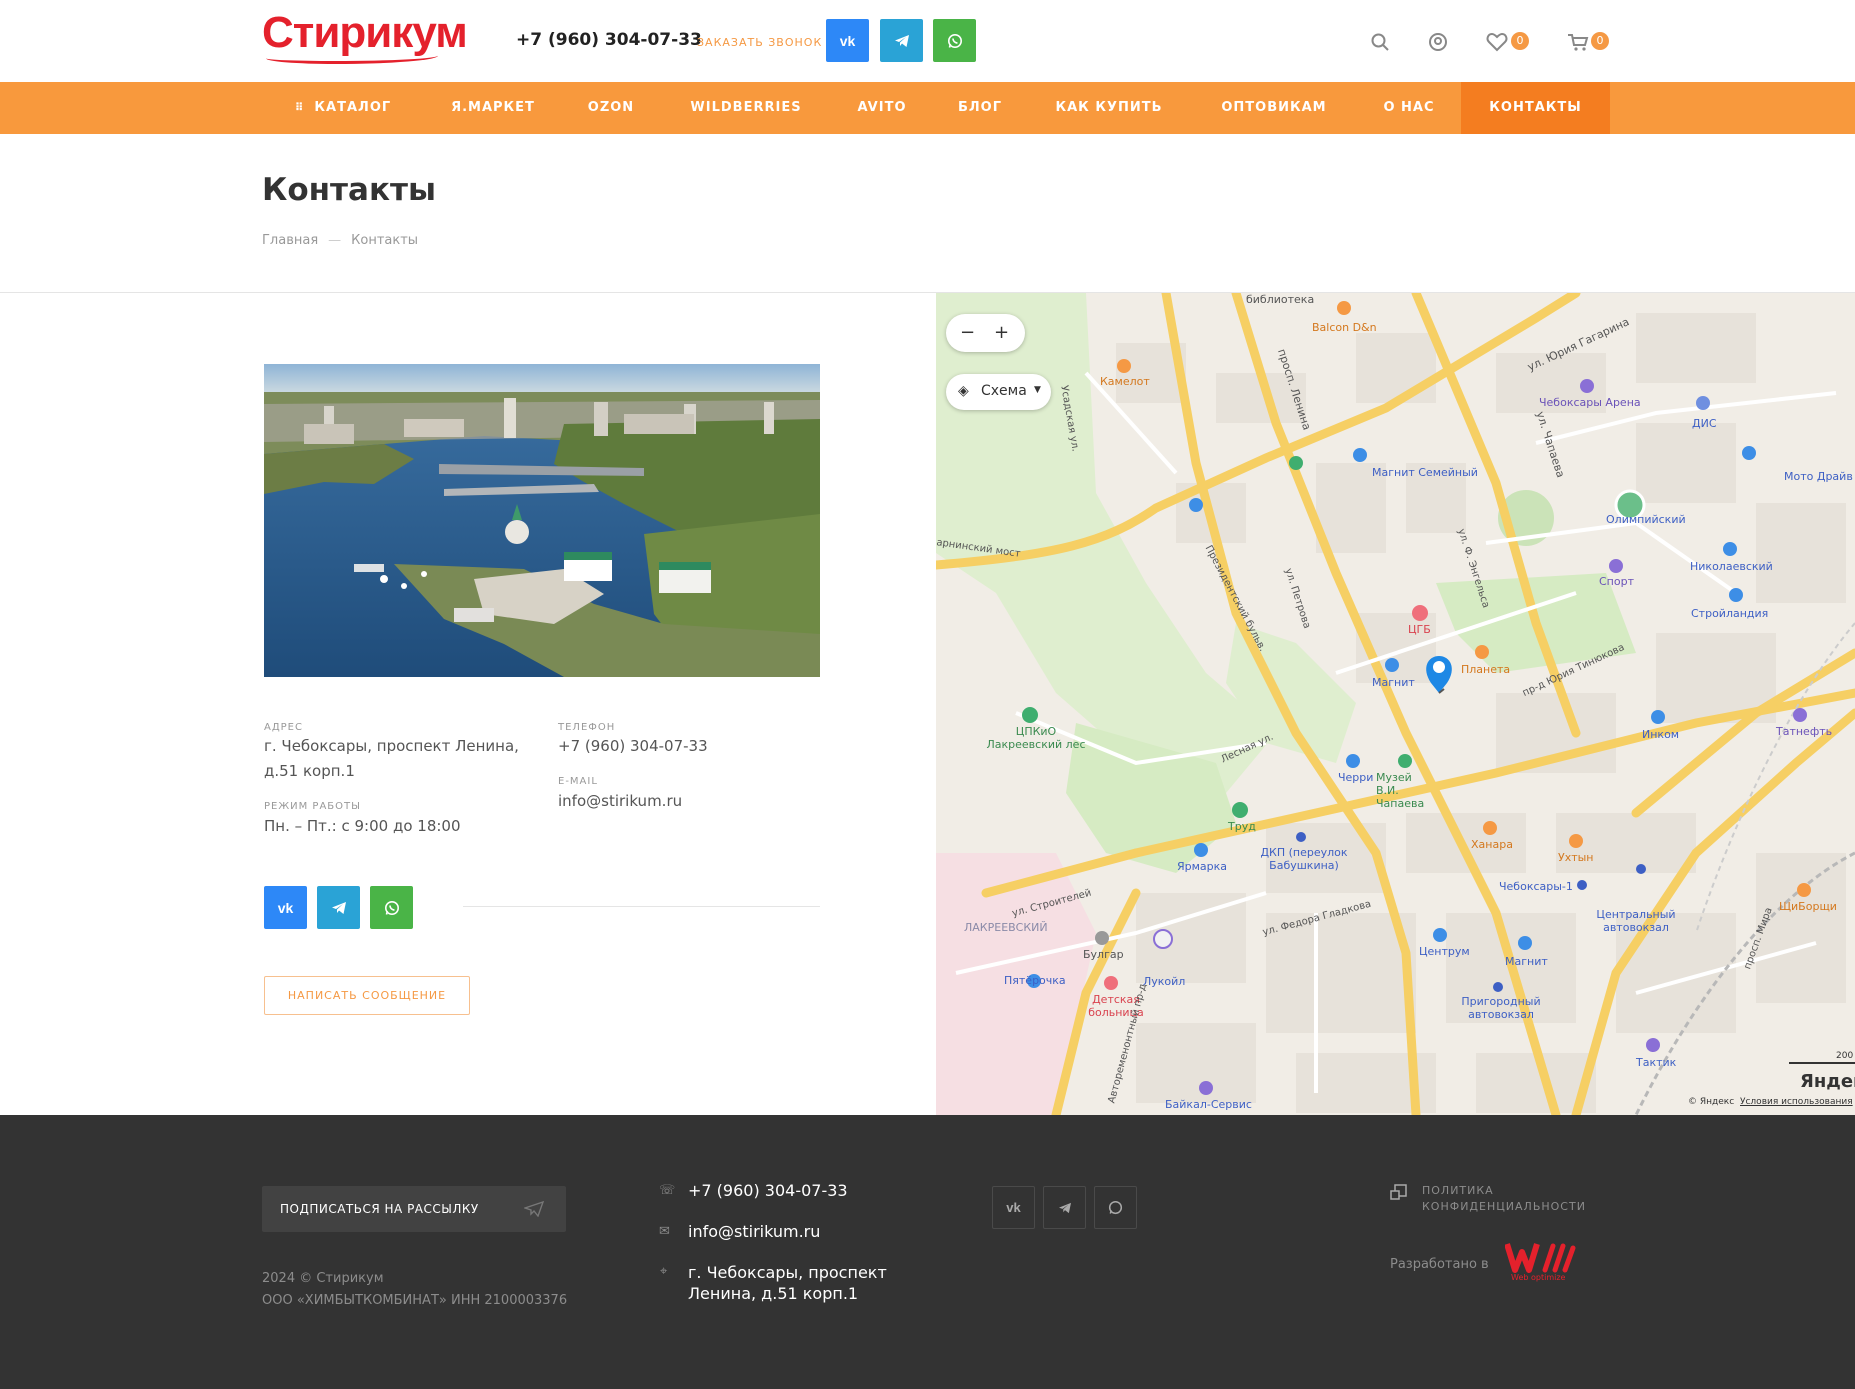 Image resolution: width=1855 pixels, height=1389 pixels. Describe the element at coordinates (587, 727) in the screenshot. I see `phone-label: ТЕЛЕФОН` at that location.